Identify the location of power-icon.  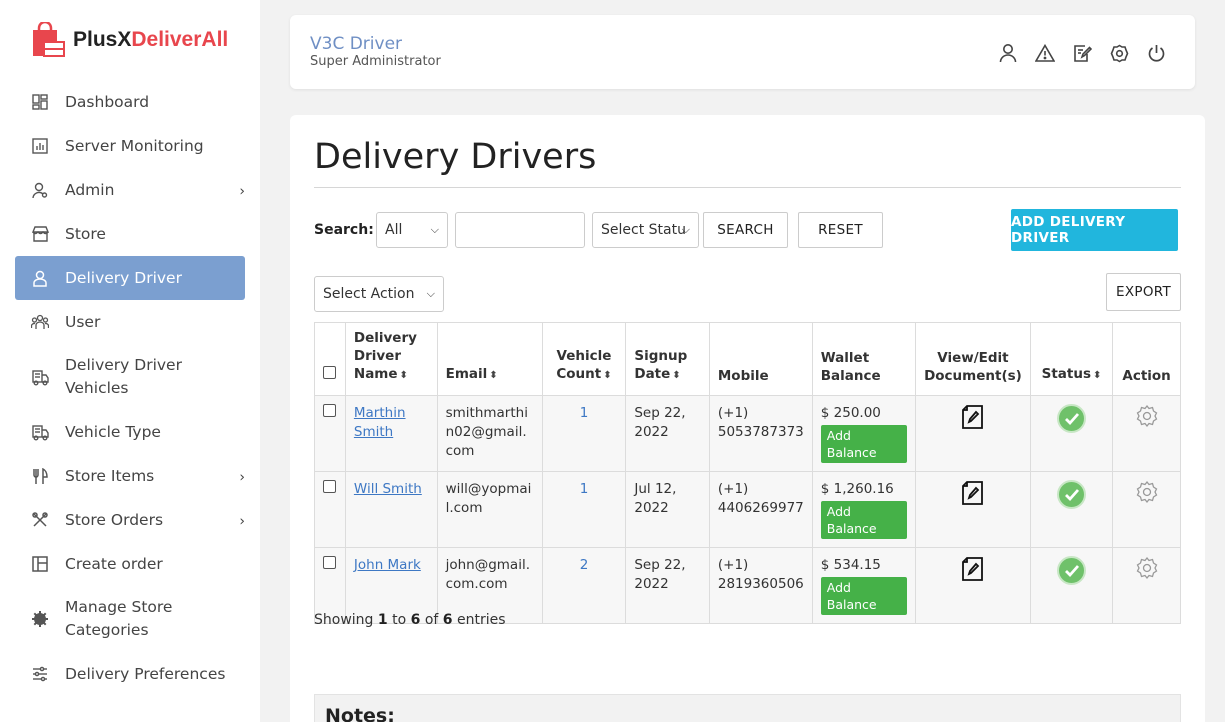
(1156, 53).